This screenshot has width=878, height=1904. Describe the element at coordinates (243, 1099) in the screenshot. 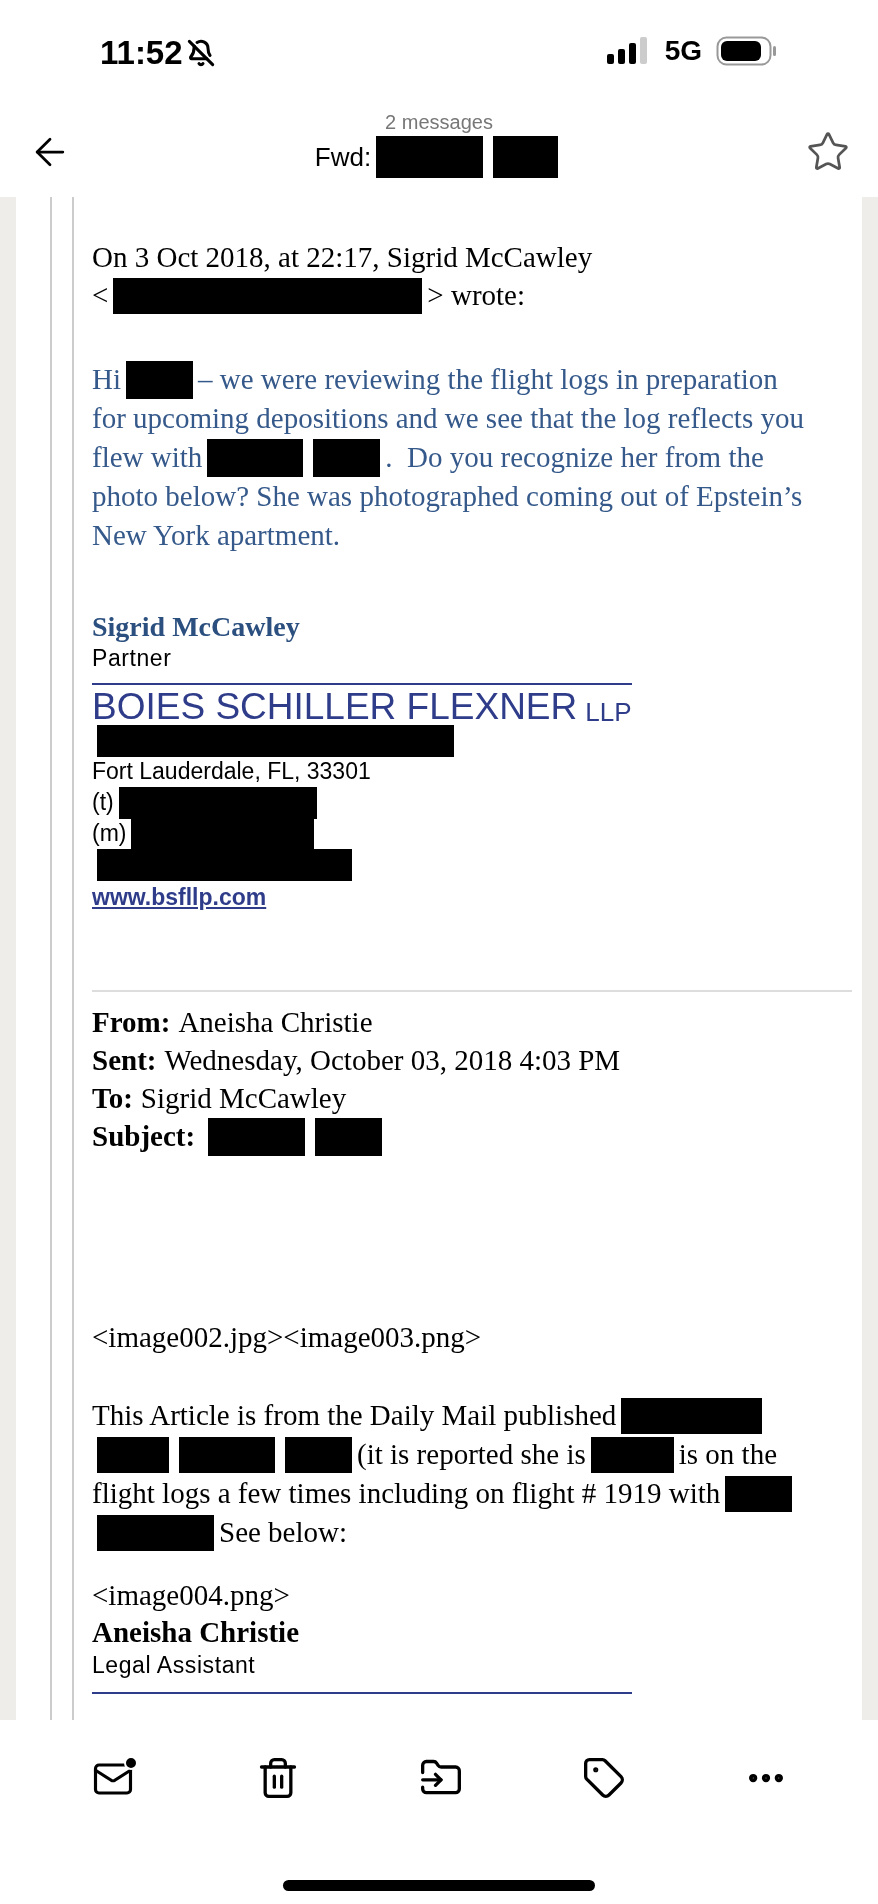

I see `field-value: Sigrid McCawley` at that location.